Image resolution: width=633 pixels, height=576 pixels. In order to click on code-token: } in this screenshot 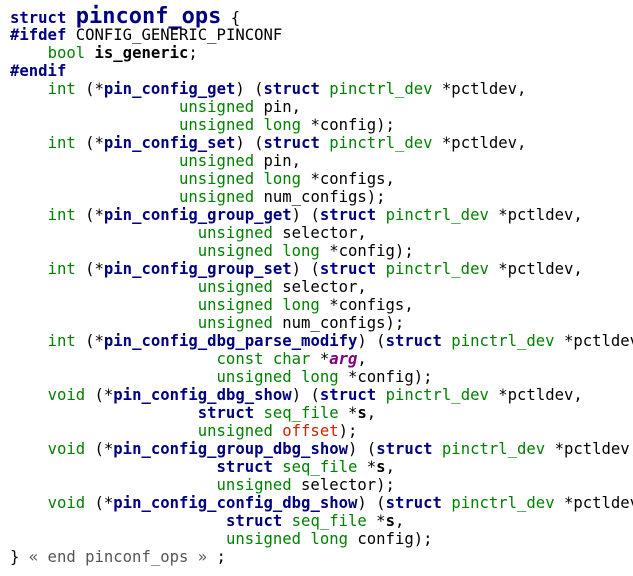, I will do `click(19, 557)`.